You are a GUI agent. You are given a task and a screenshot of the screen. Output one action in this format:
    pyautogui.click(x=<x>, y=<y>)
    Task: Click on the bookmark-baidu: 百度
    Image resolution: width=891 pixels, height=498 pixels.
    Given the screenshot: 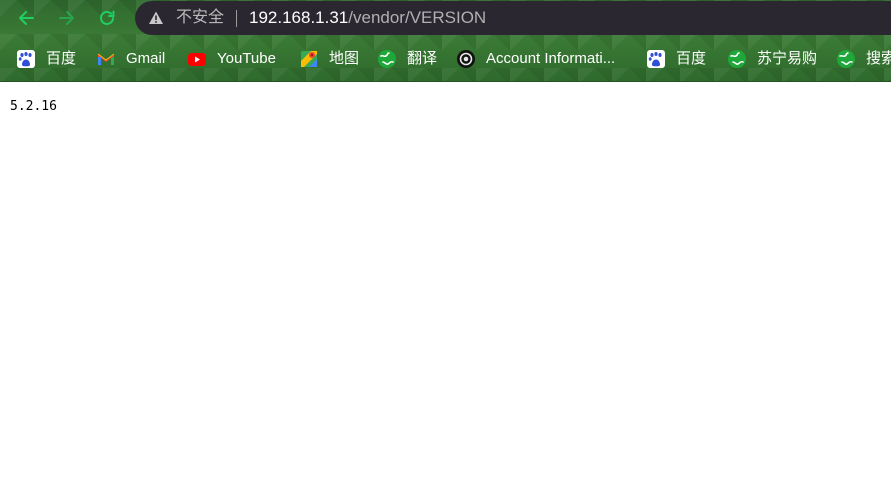 What is the action you would take?
    pyautogui.click(x=46, y=59)
    